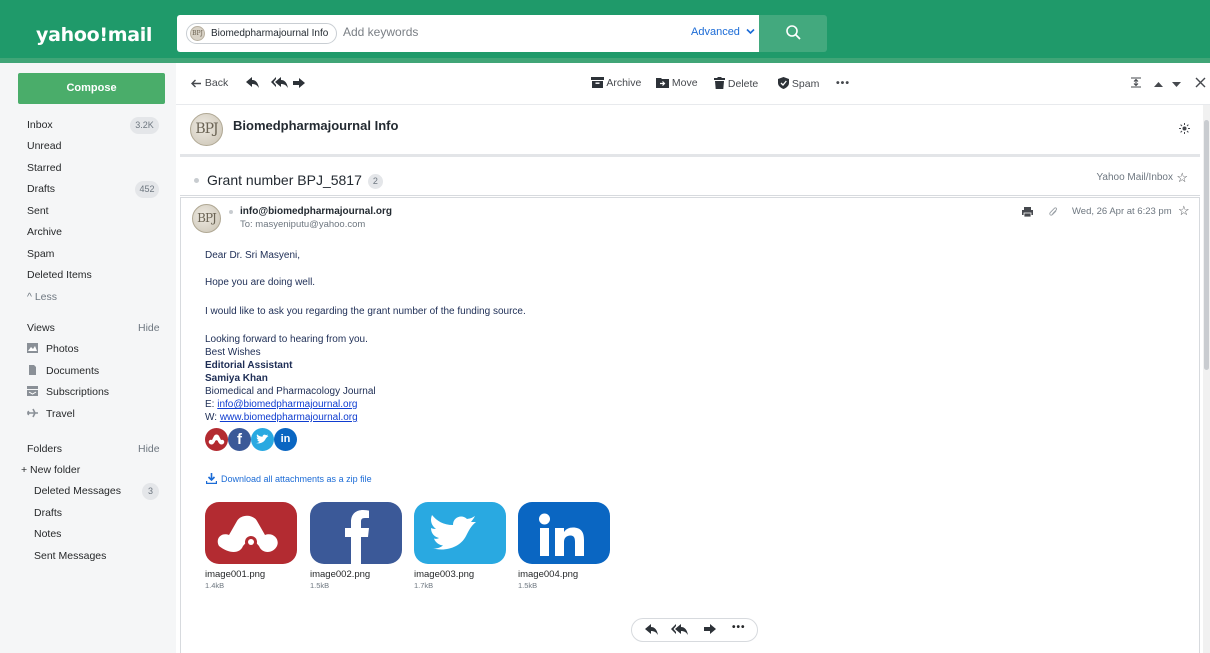 This screenshot has height=653, width=1210. I want to click on message-toolbar: Back Archive Move Delete Spam •••, so click(693, 84).